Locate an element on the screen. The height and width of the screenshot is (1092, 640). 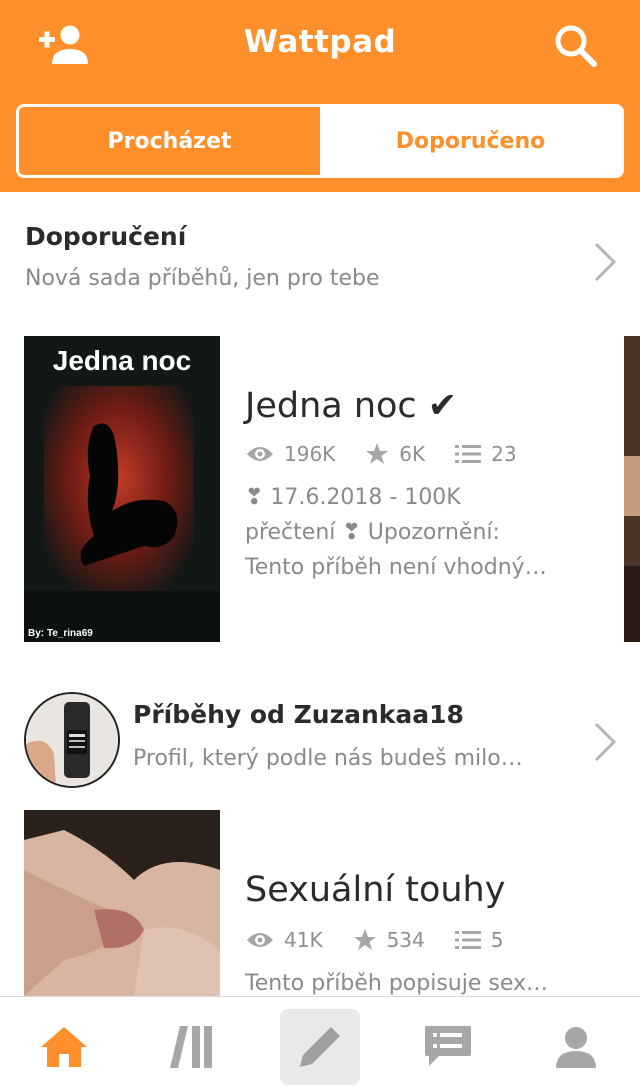
cover-title-text: Jedna noc is located at coordinates (122, 360).